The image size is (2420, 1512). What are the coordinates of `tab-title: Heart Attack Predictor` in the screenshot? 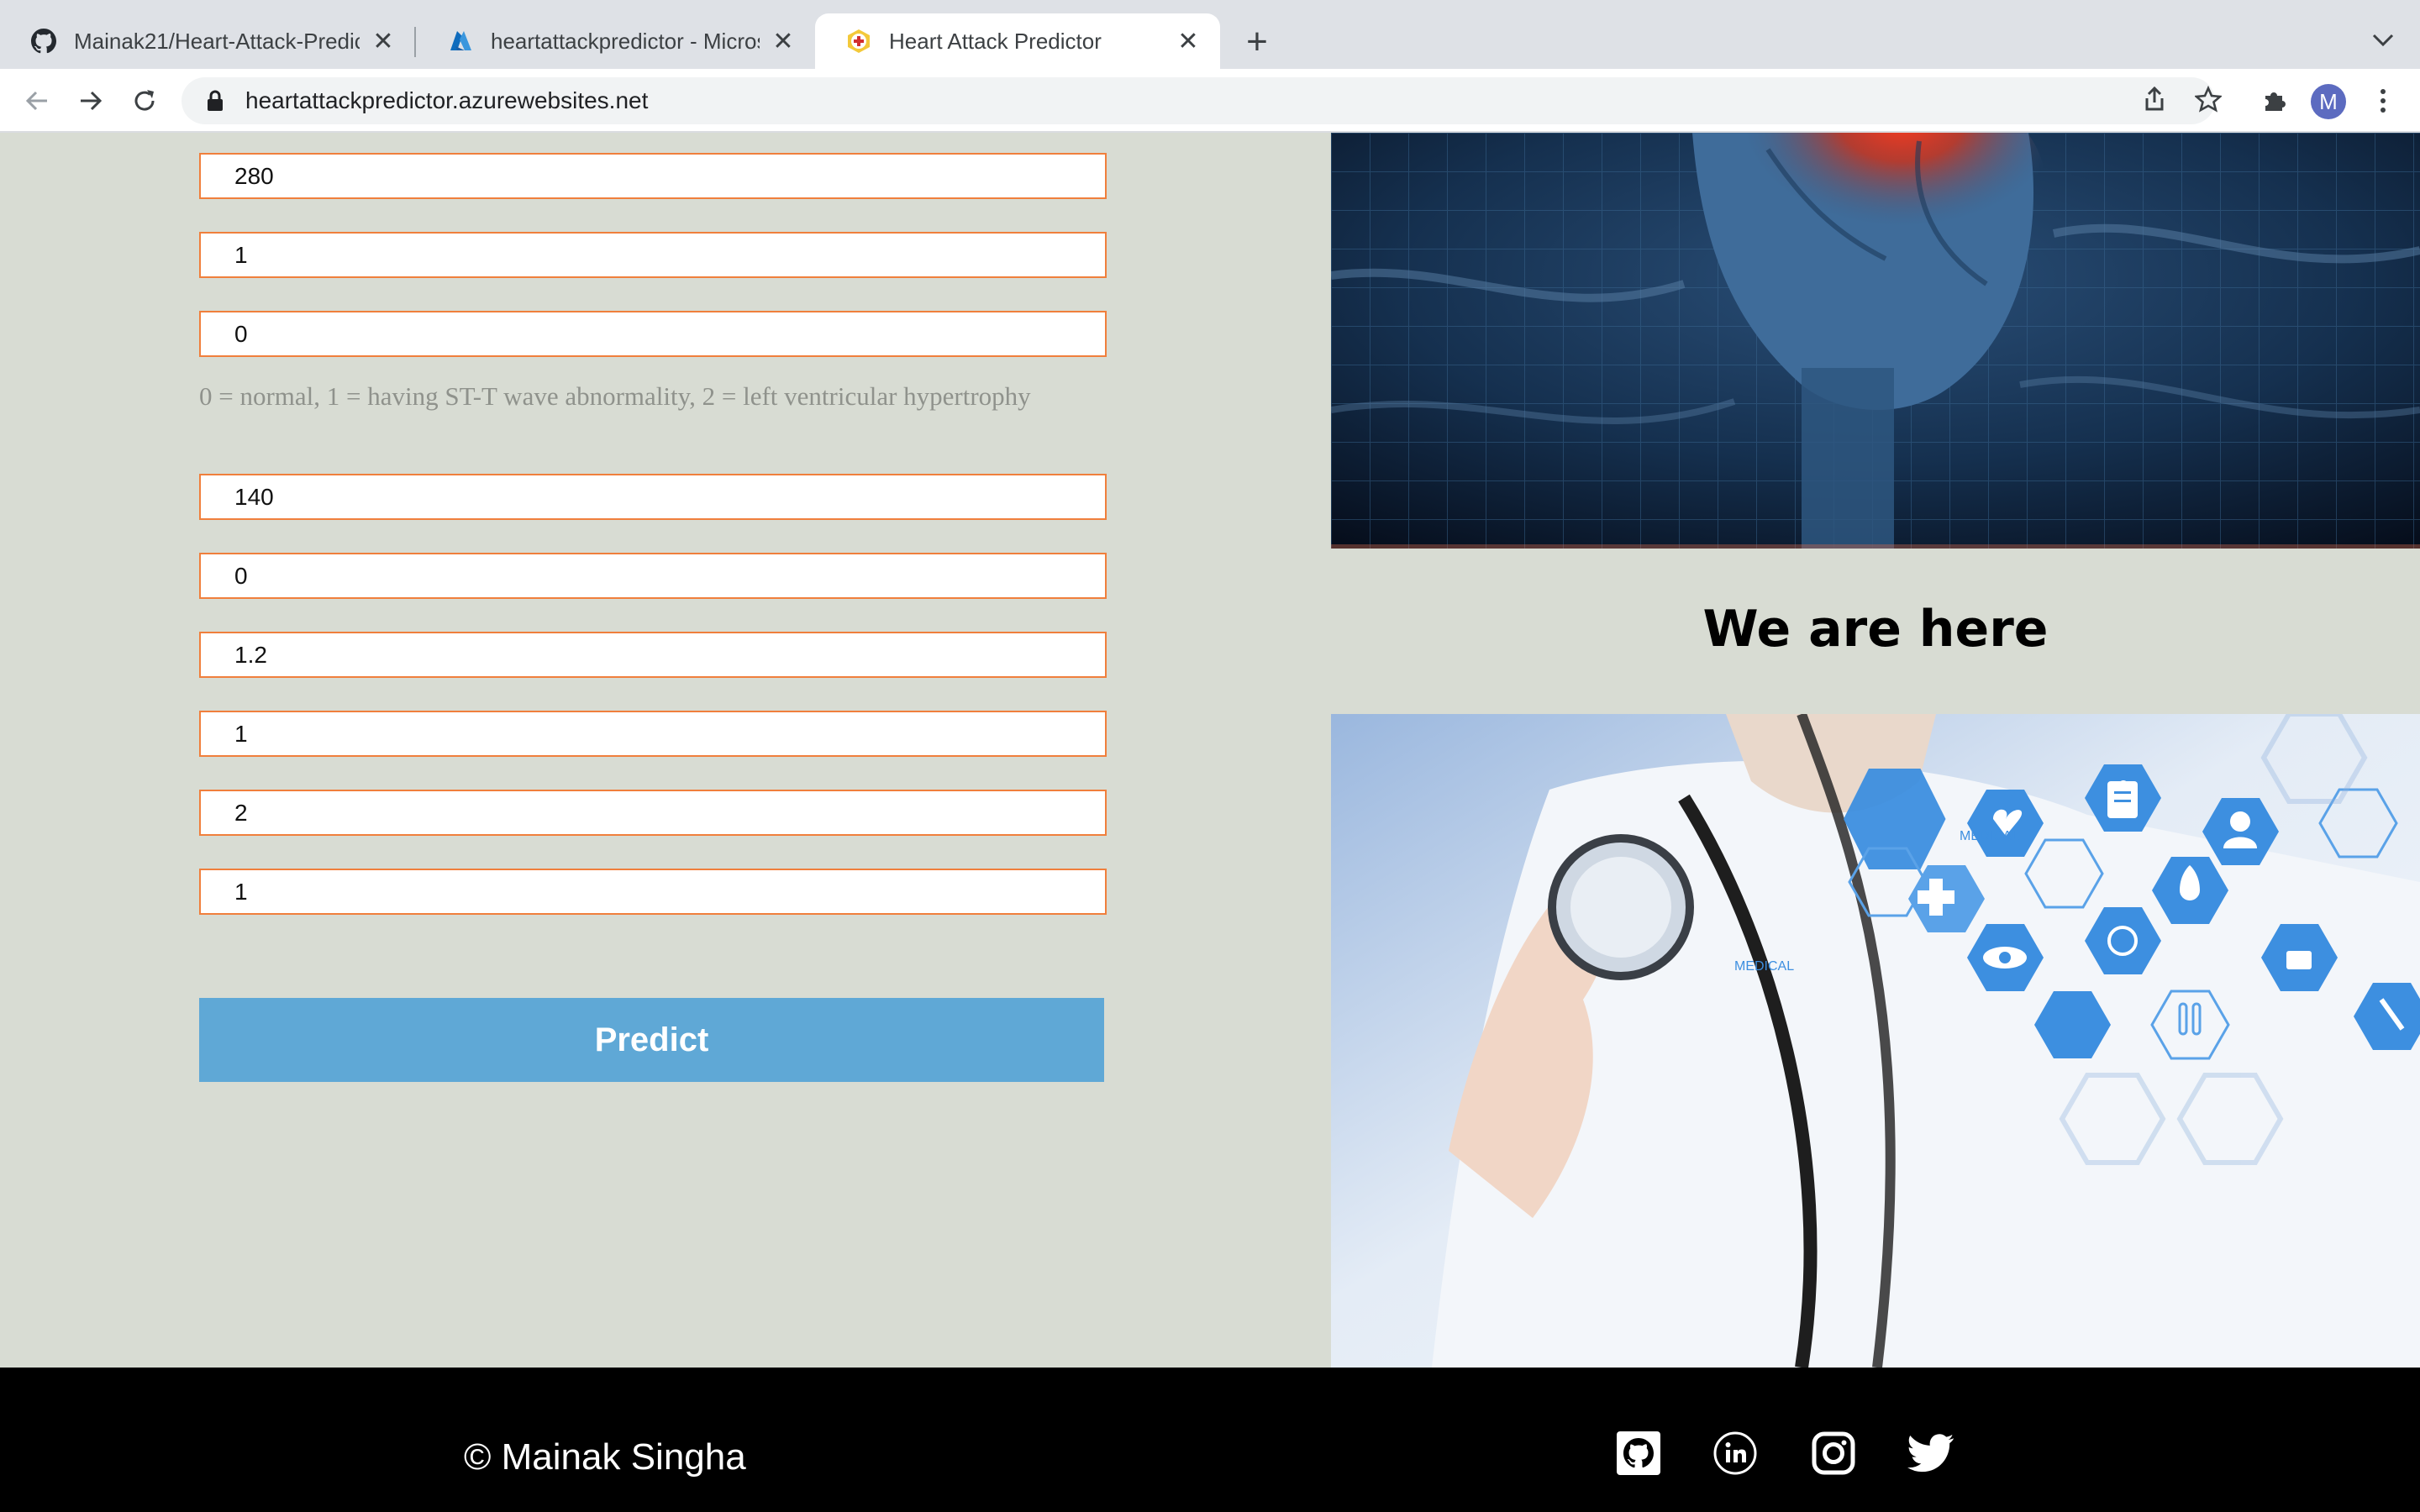 It's located at (995, 41).